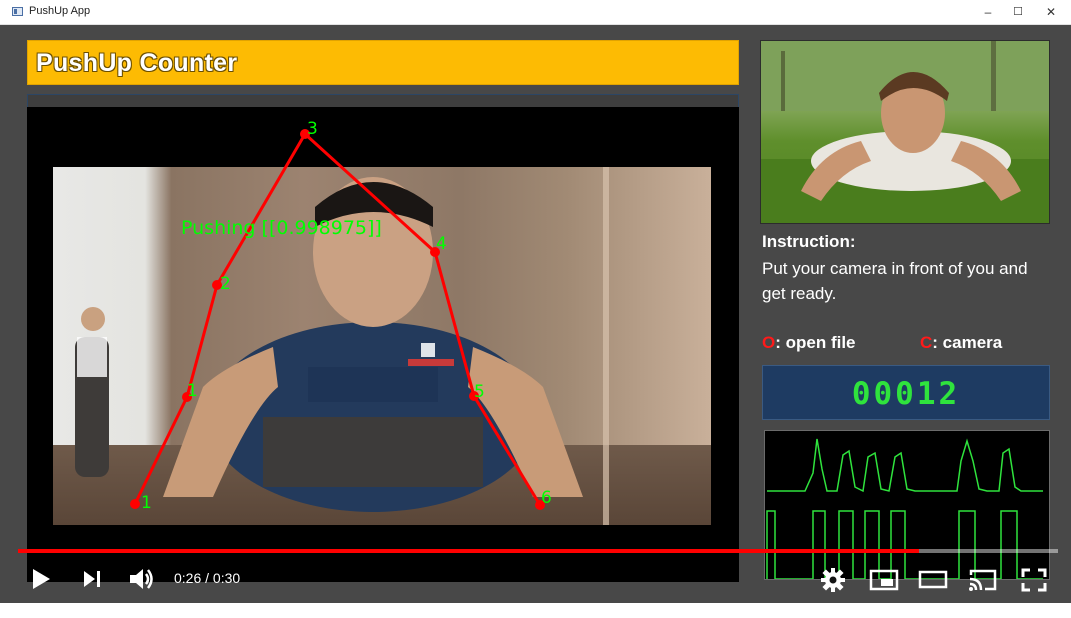 Image resolution: width=1071 pixels, height=618 pixels. I want to click on counter-display: 00012, so click(906, 392).